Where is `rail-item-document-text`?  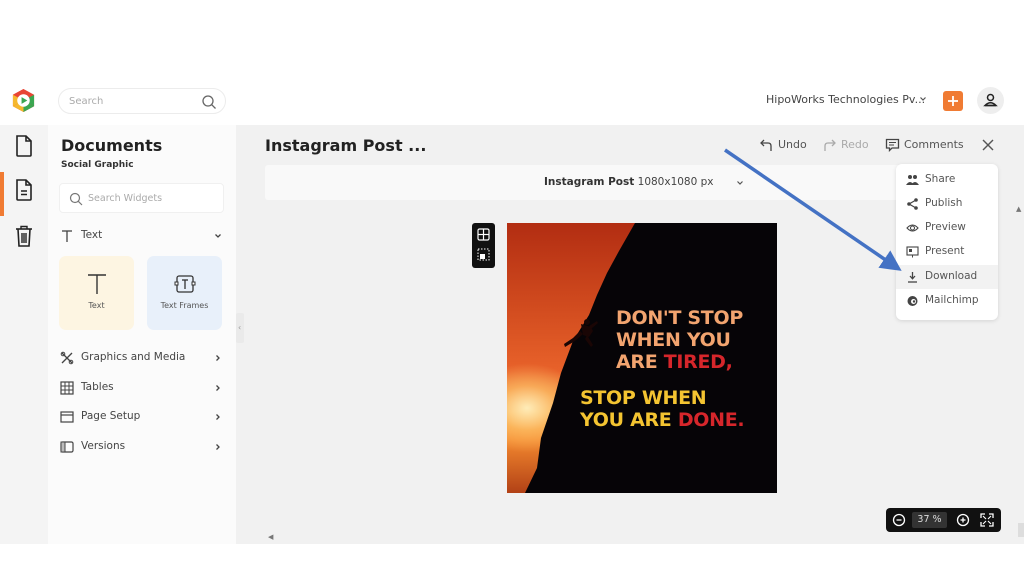 rail-item-document-text is located at coordinates (24, 192).